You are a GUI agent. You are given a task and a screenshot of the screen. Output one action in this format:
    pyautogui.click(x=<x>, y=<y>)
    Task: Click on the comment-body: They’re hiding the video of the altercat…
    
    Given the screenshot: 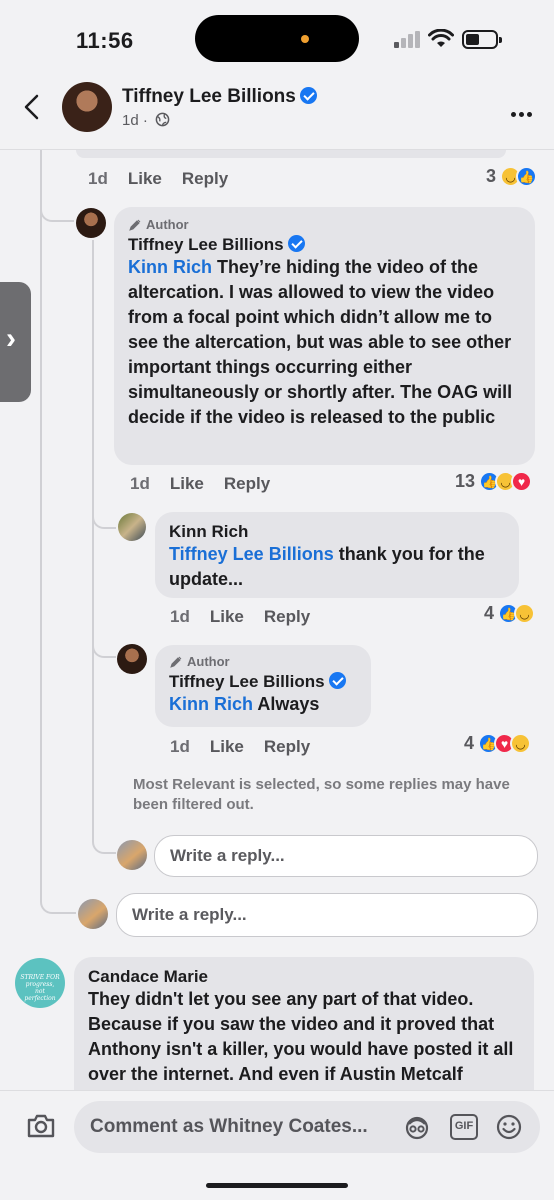 What is the action you would take?
    pyautogui.click(x=320, y=342)
    